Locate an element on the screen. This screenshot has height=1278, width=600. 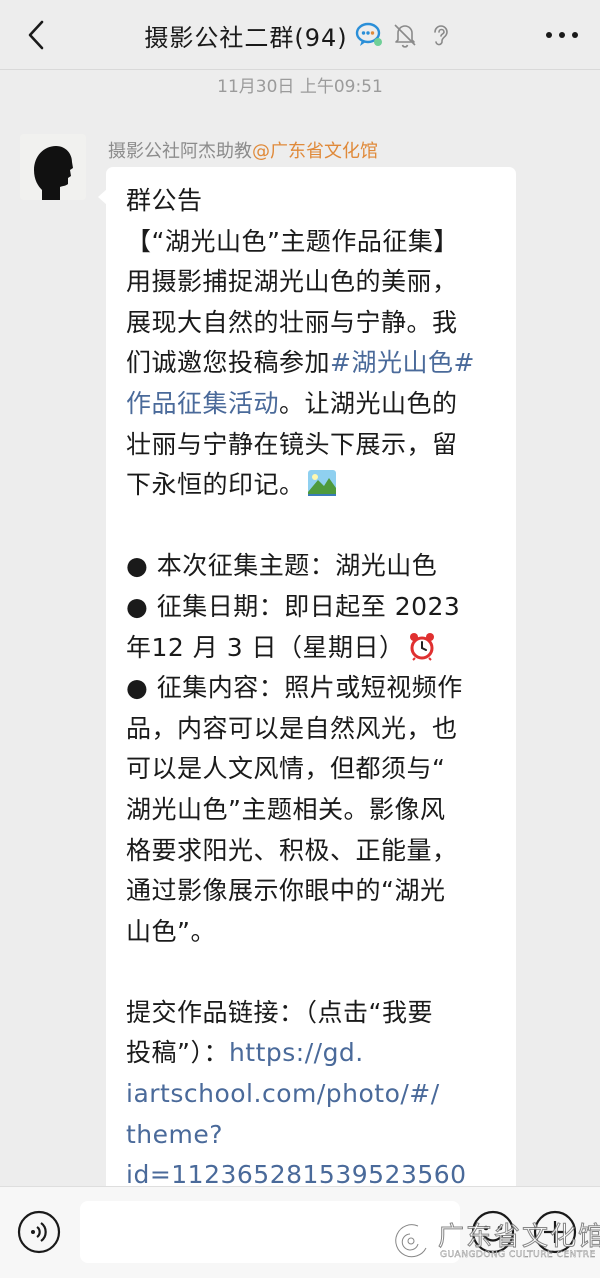
chat-title: 摄影公社二群(94) is located at coordinates (246, 37).